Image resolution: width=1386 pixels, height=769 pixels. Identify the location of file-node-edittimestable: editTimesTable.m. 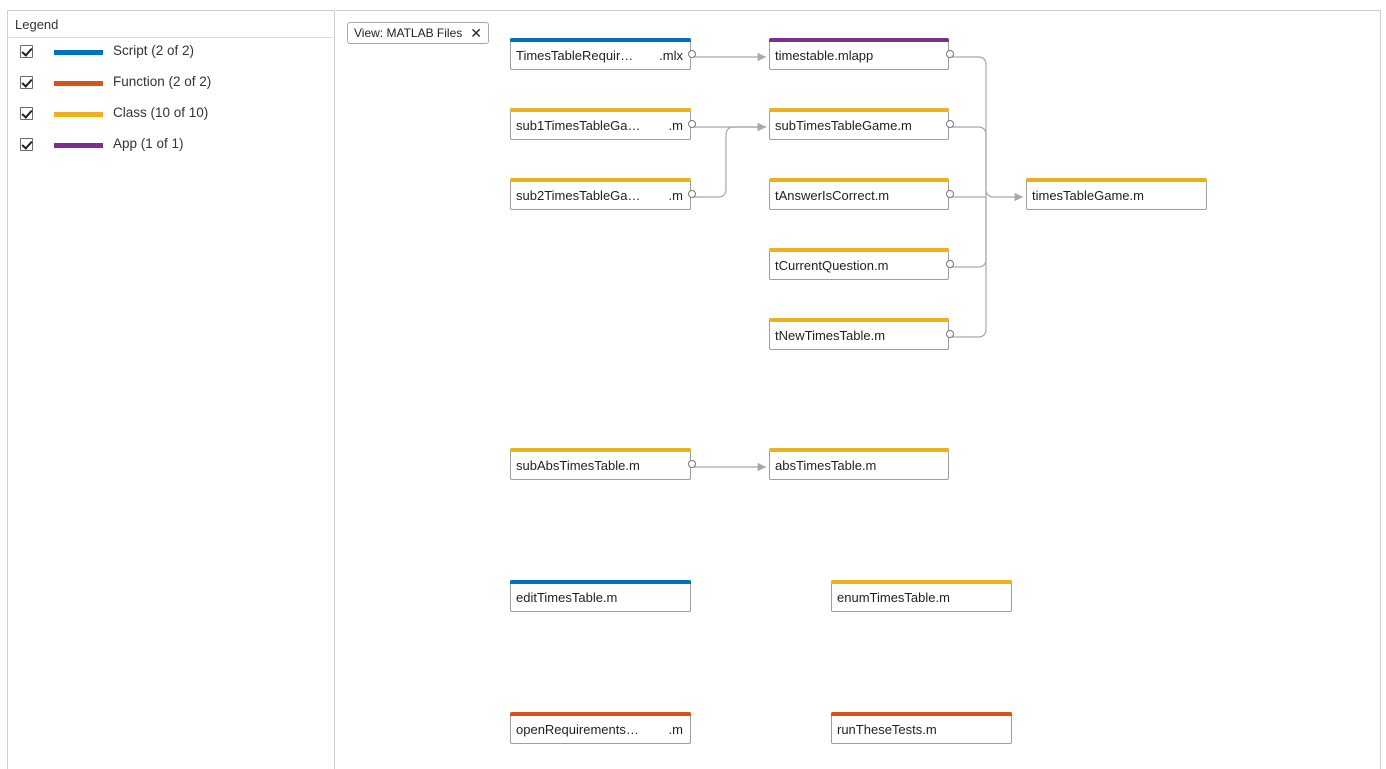
(600, 596).